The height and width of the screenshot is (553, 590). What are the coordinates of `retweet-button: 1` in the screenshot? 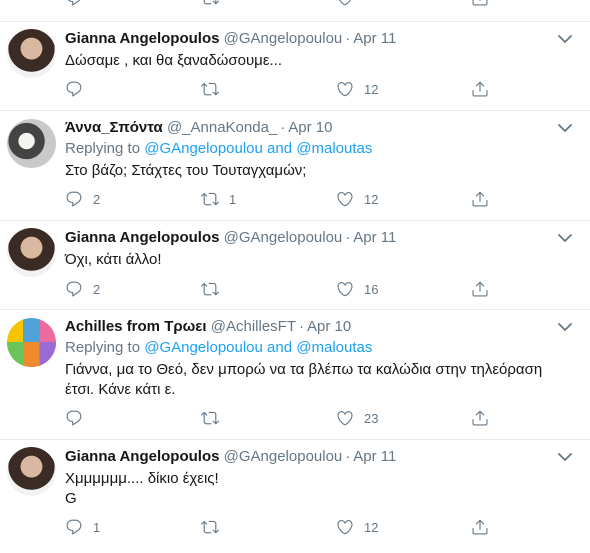 It's located at (218, 199).